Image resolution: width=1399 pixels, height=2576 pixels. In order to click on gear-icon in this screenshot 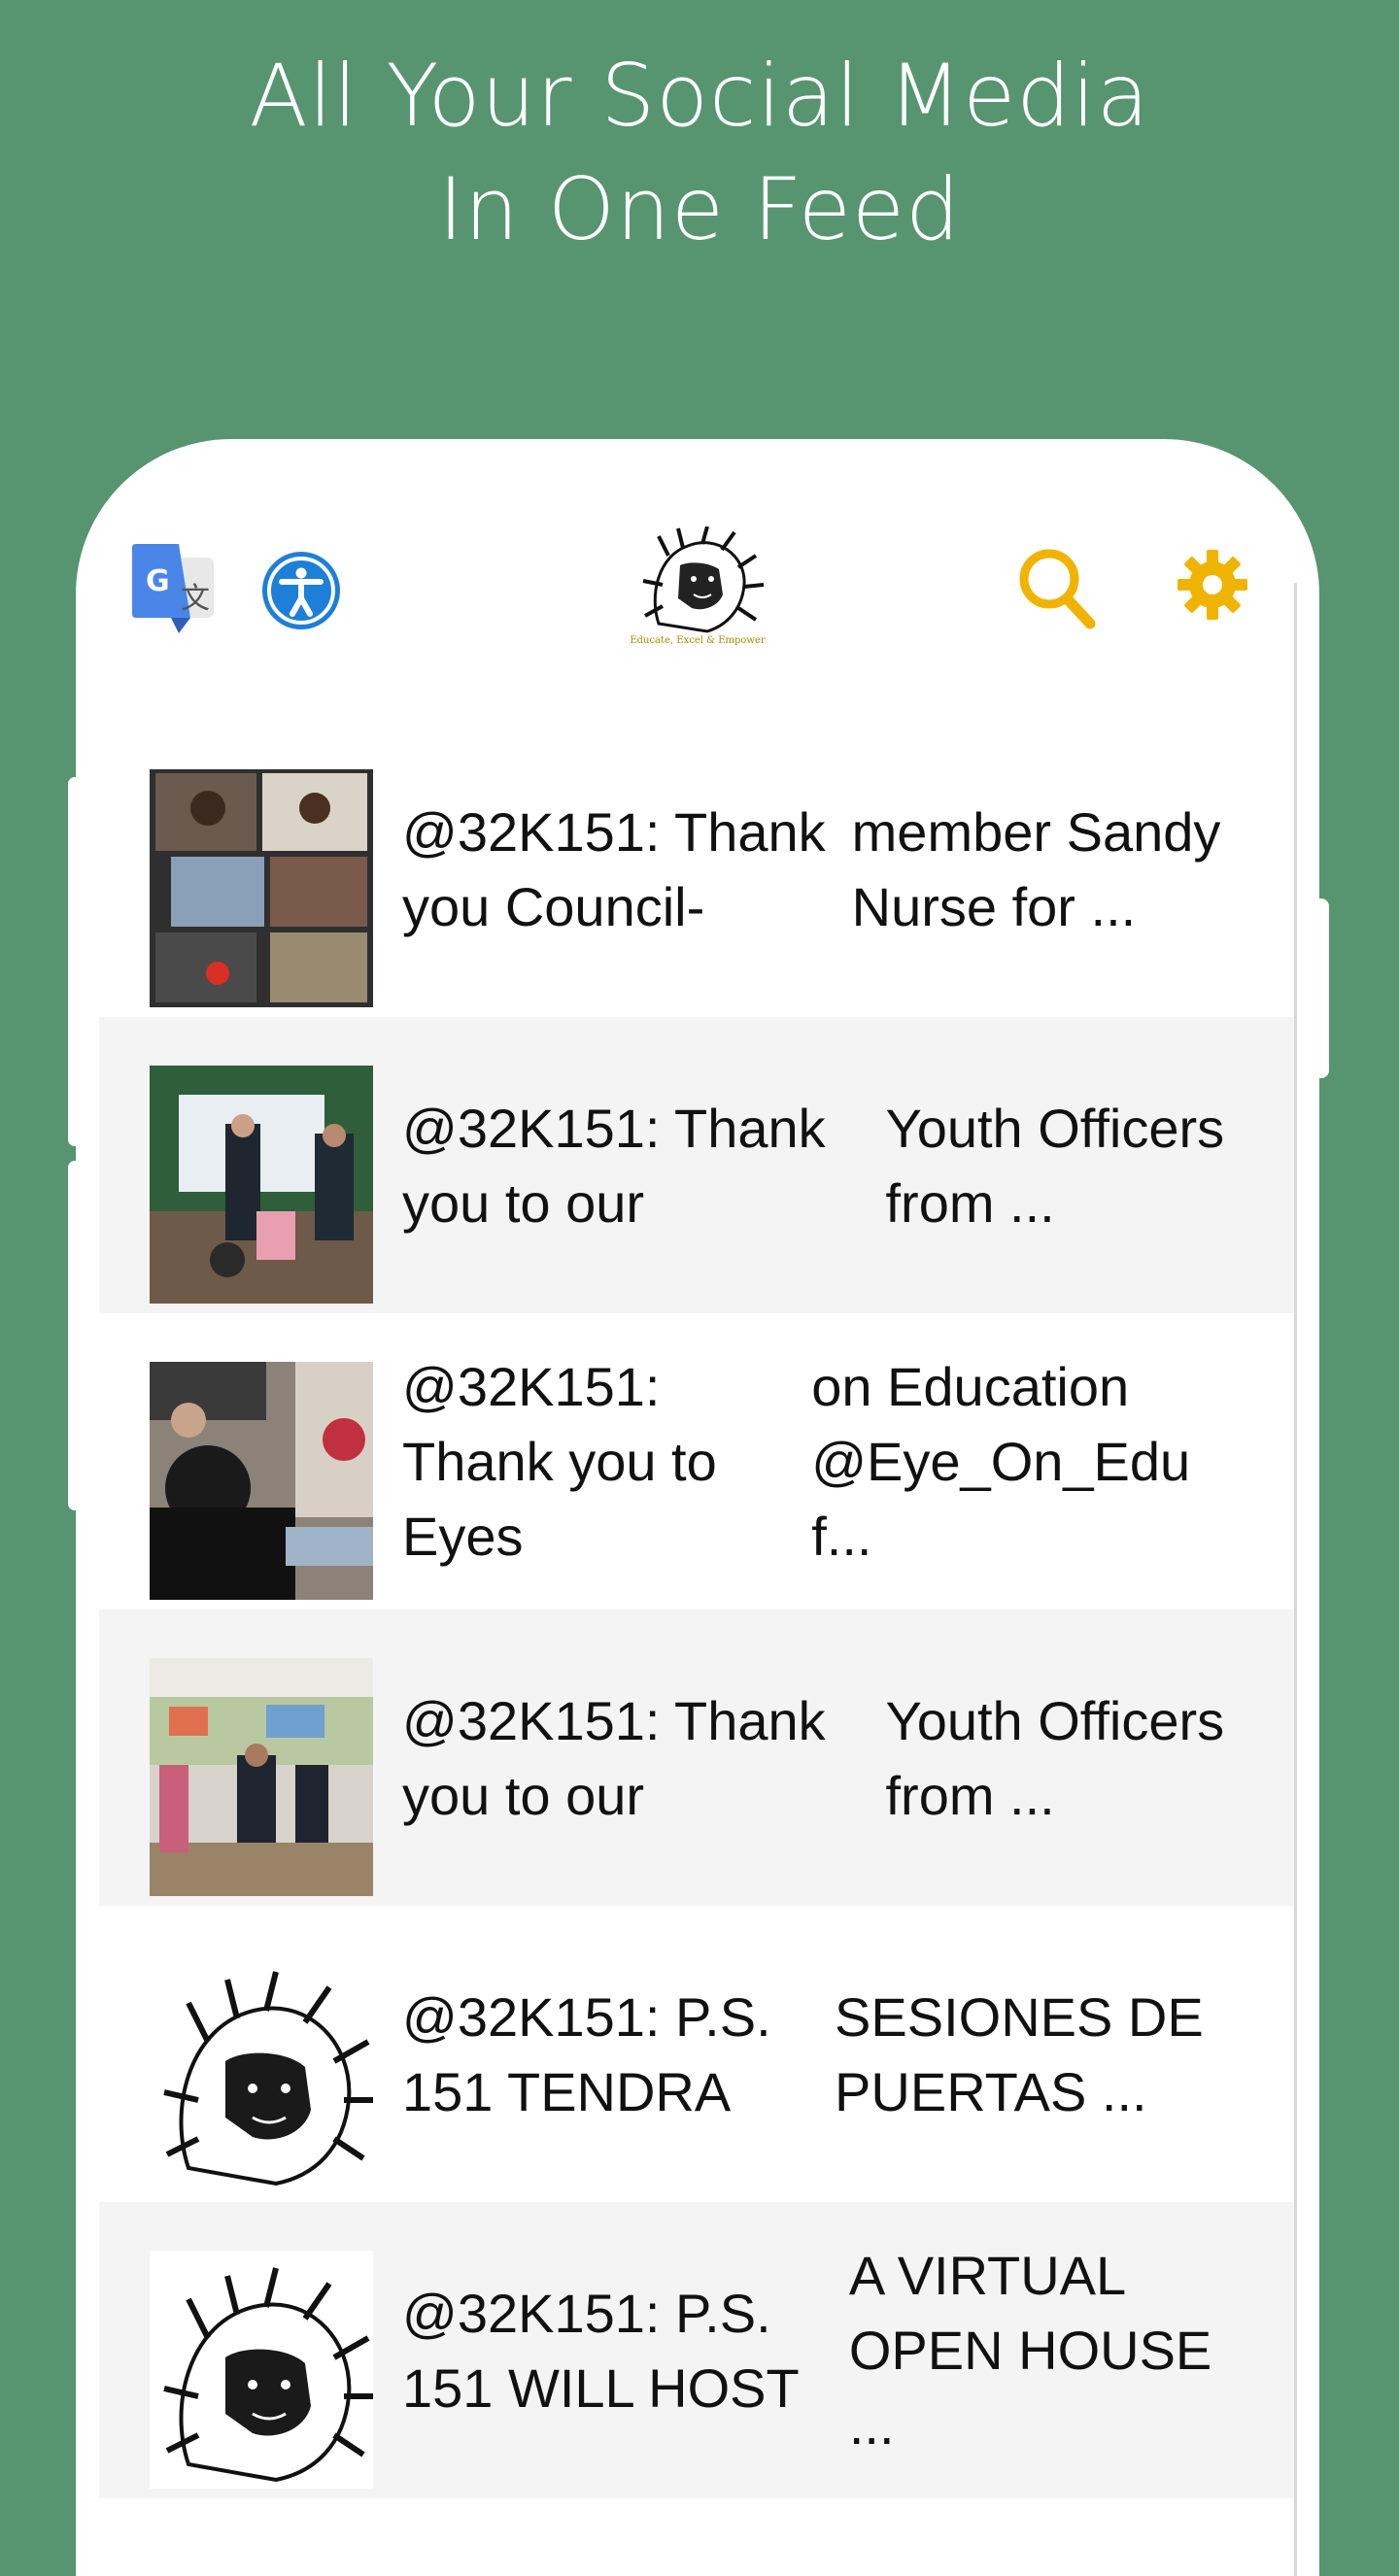, I will do `click(1212, 585)`.